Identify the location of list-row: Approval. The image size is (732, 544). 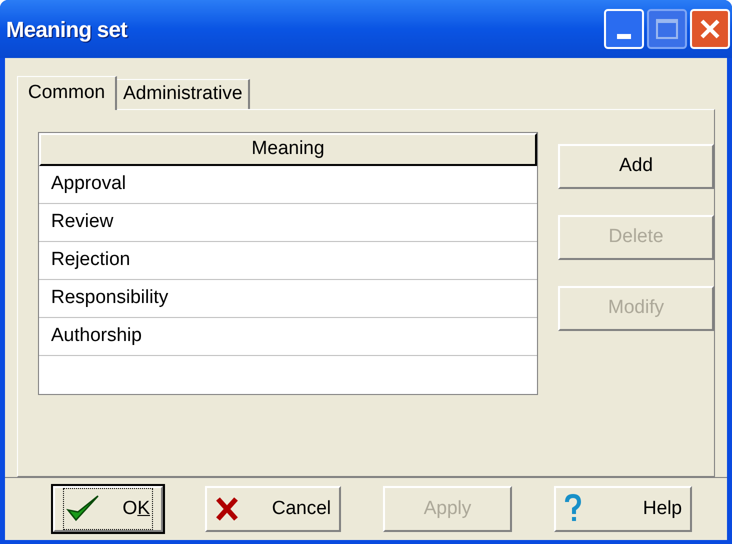
(288, 185).